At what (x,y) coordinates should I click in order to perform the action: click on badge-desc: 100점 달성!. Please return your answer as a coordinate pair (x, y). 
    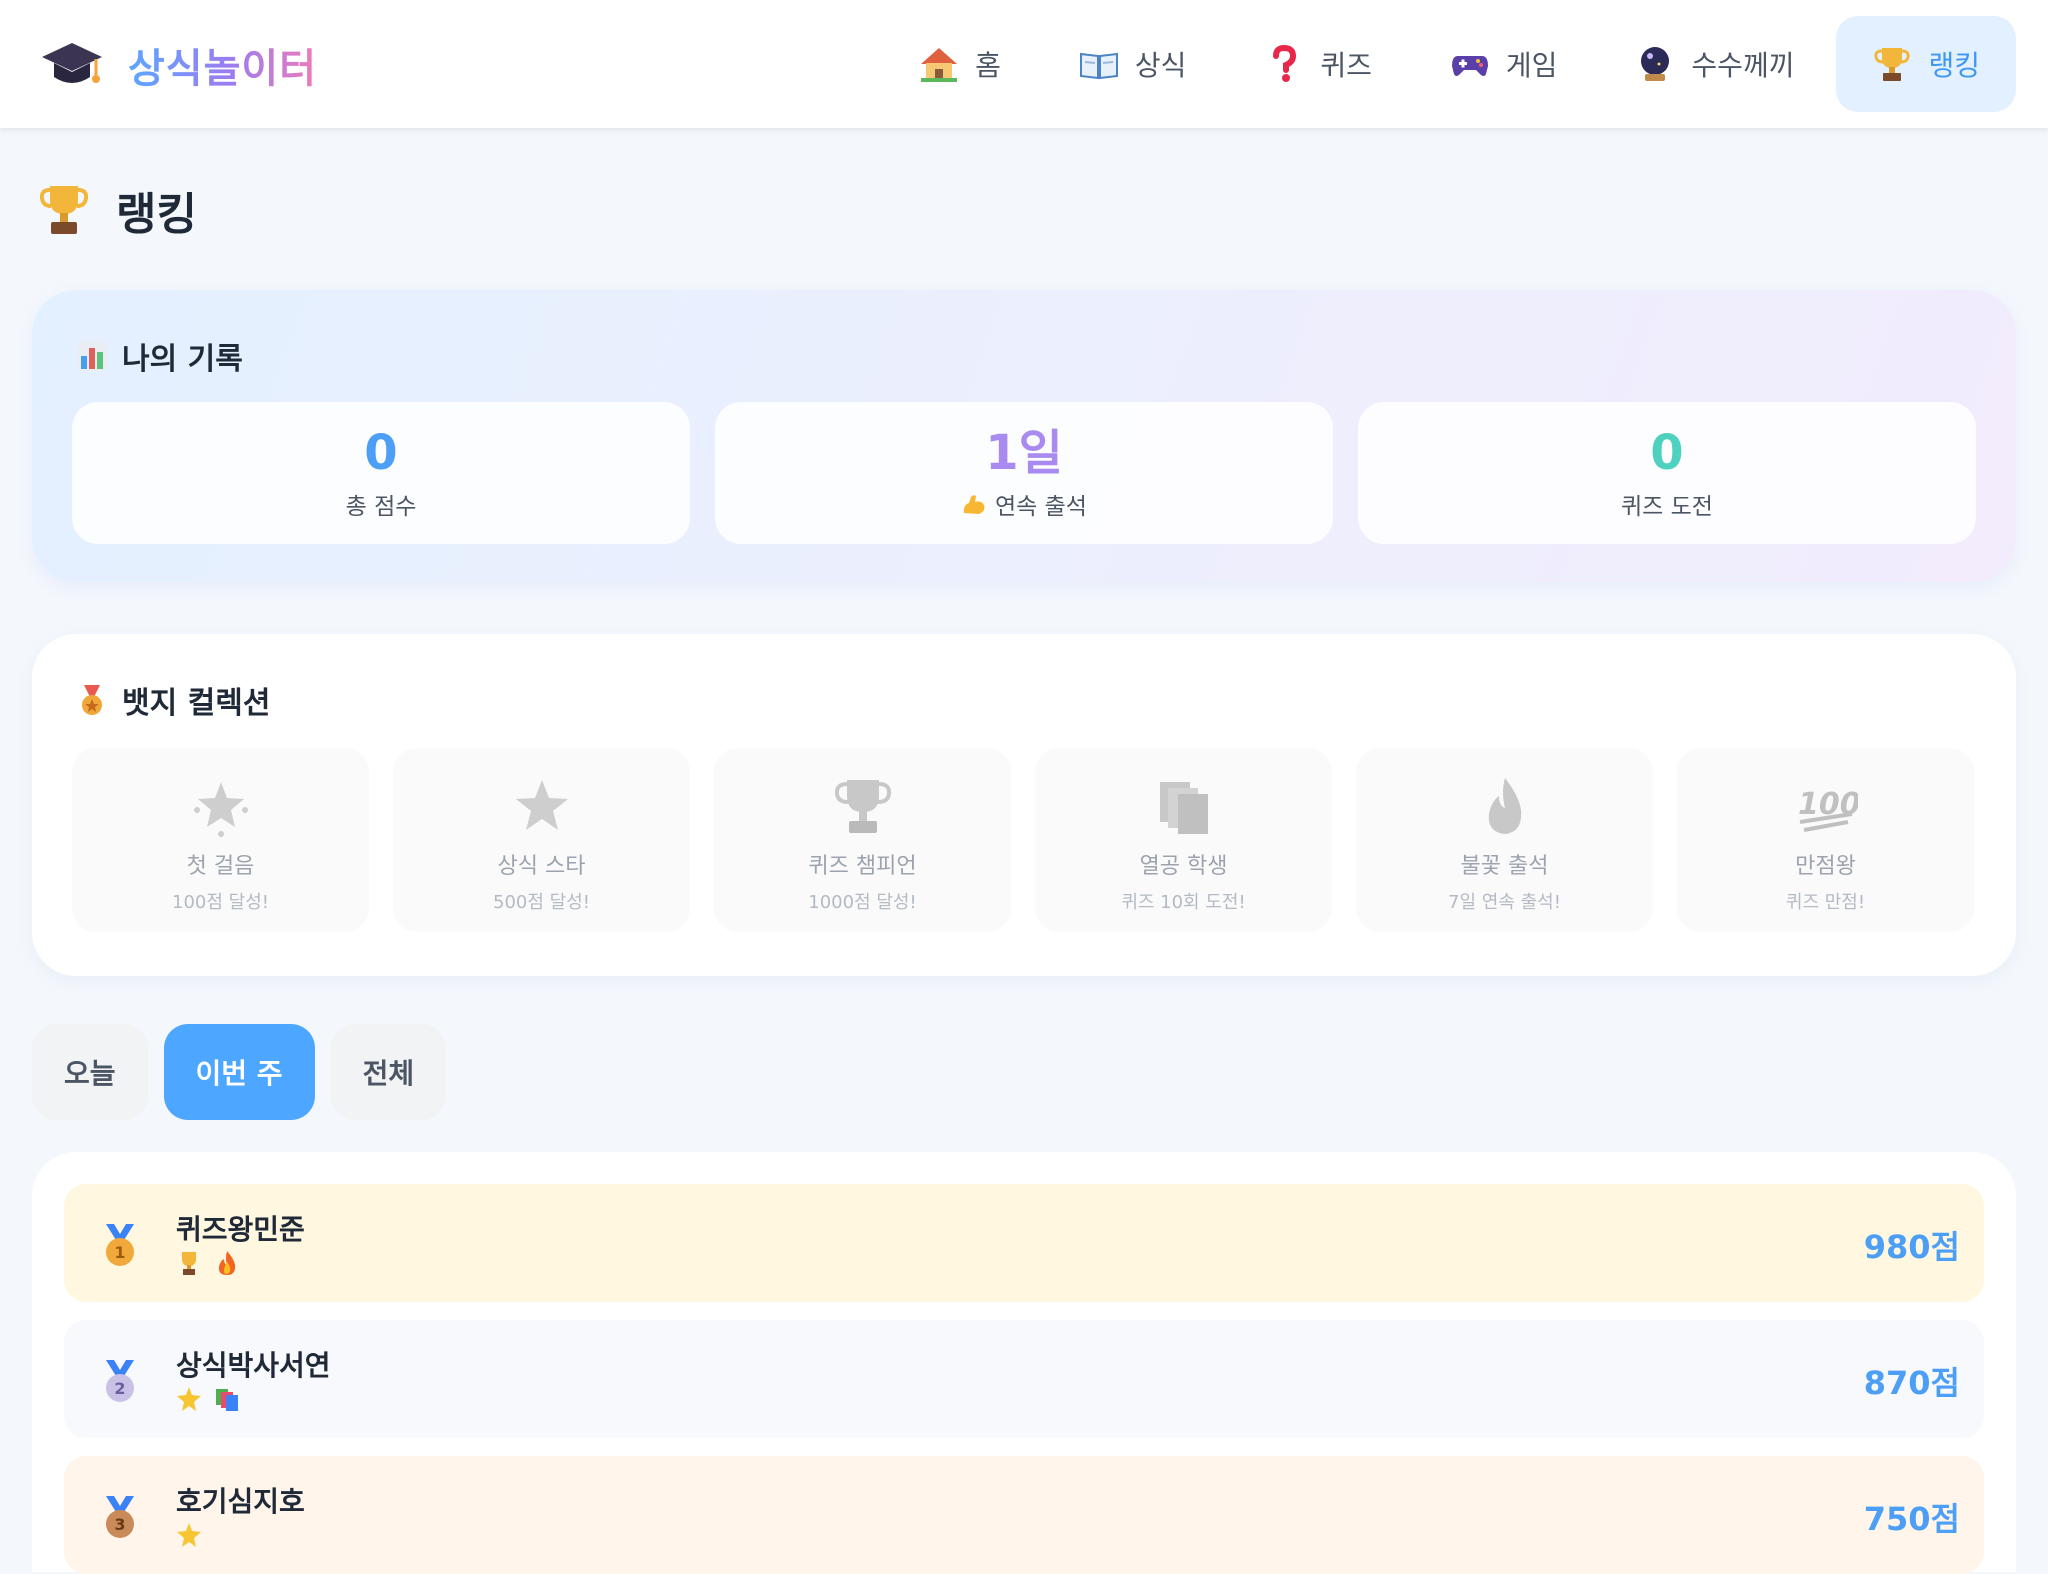
    Looking at the image, I should click on (220, 902).